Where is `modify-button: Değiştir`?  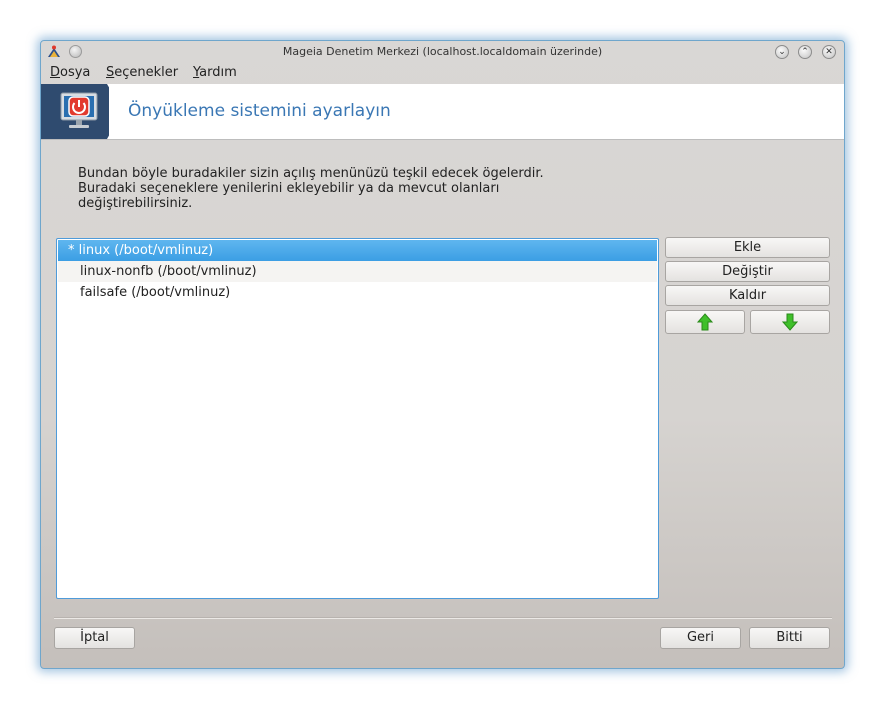
modify-button: Değiştir is located at coordinates (747, 271).